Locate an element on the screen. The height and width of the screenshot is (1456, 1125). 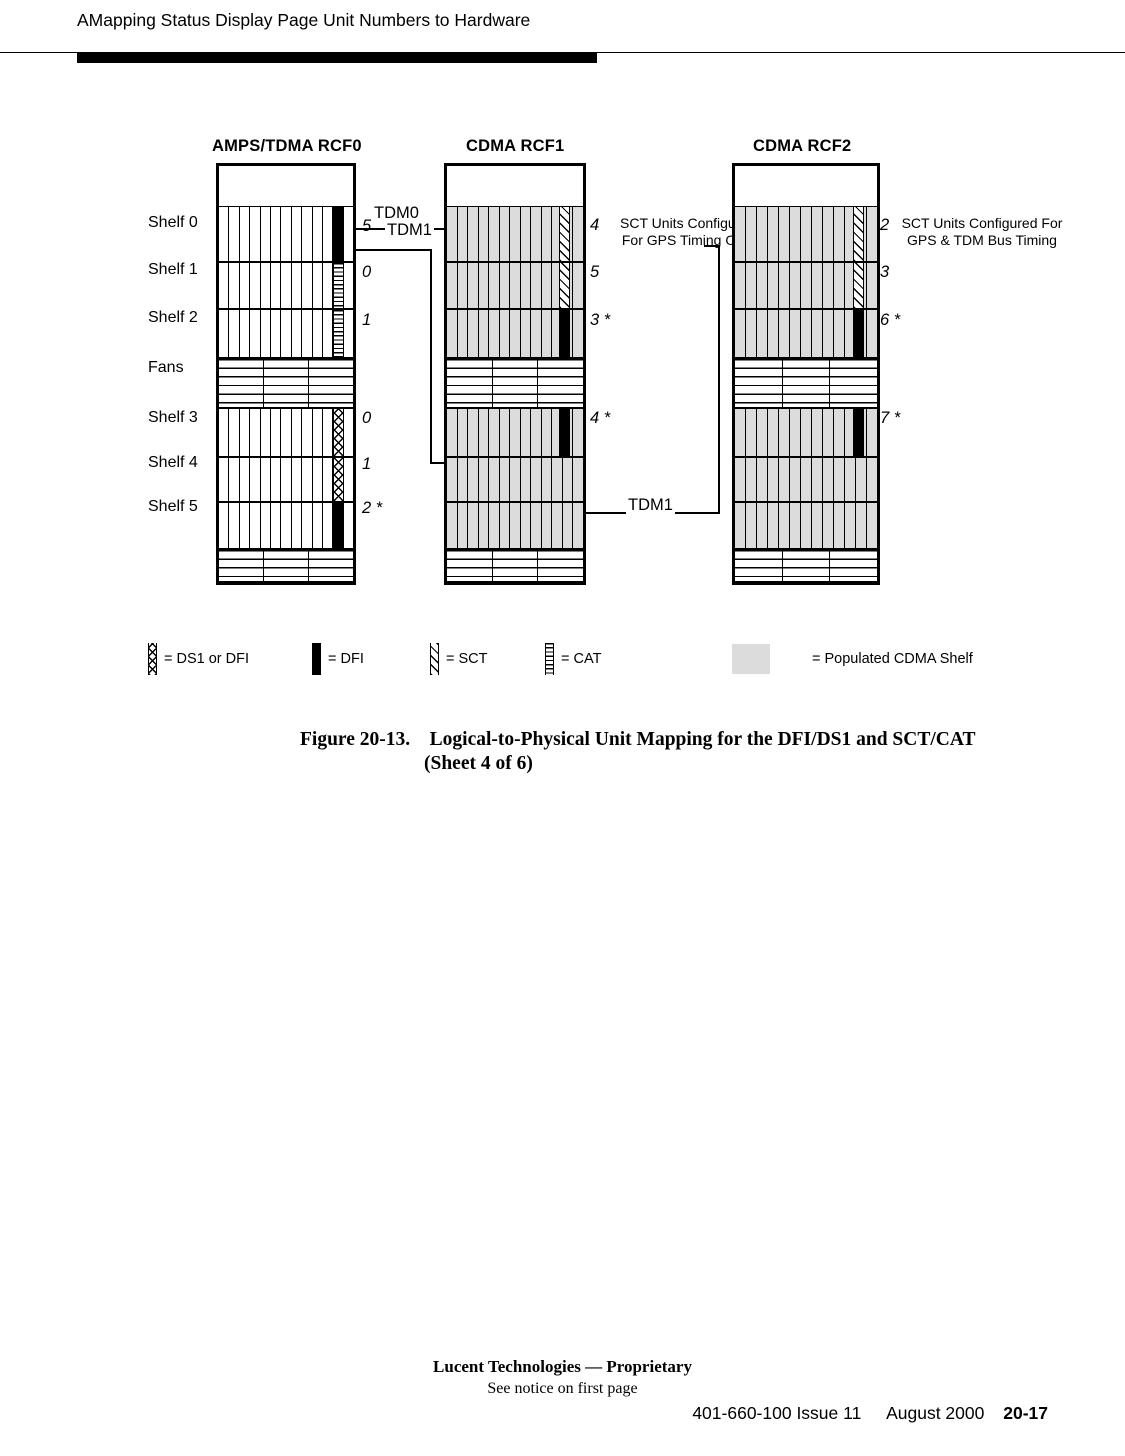
rcf1-unit-number-2: 3 * is located at coordinates (600, 320).